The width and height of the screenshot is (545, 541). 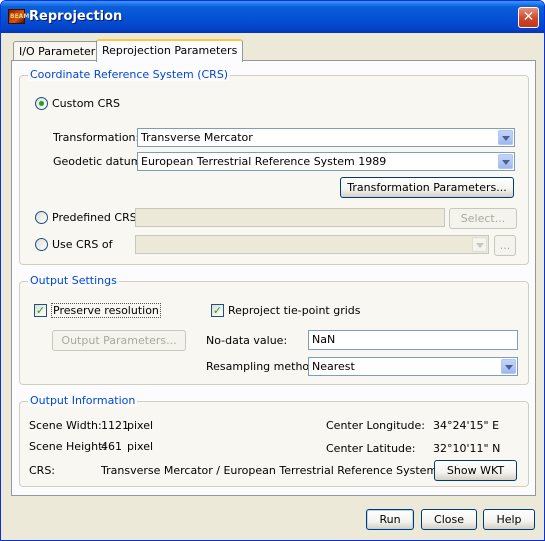 What do you see at coordinates (129, 74) in the screenshot?
I see `crs-group-label: Coordinate Reference System (CRS)` at bounding box center [129, 74].